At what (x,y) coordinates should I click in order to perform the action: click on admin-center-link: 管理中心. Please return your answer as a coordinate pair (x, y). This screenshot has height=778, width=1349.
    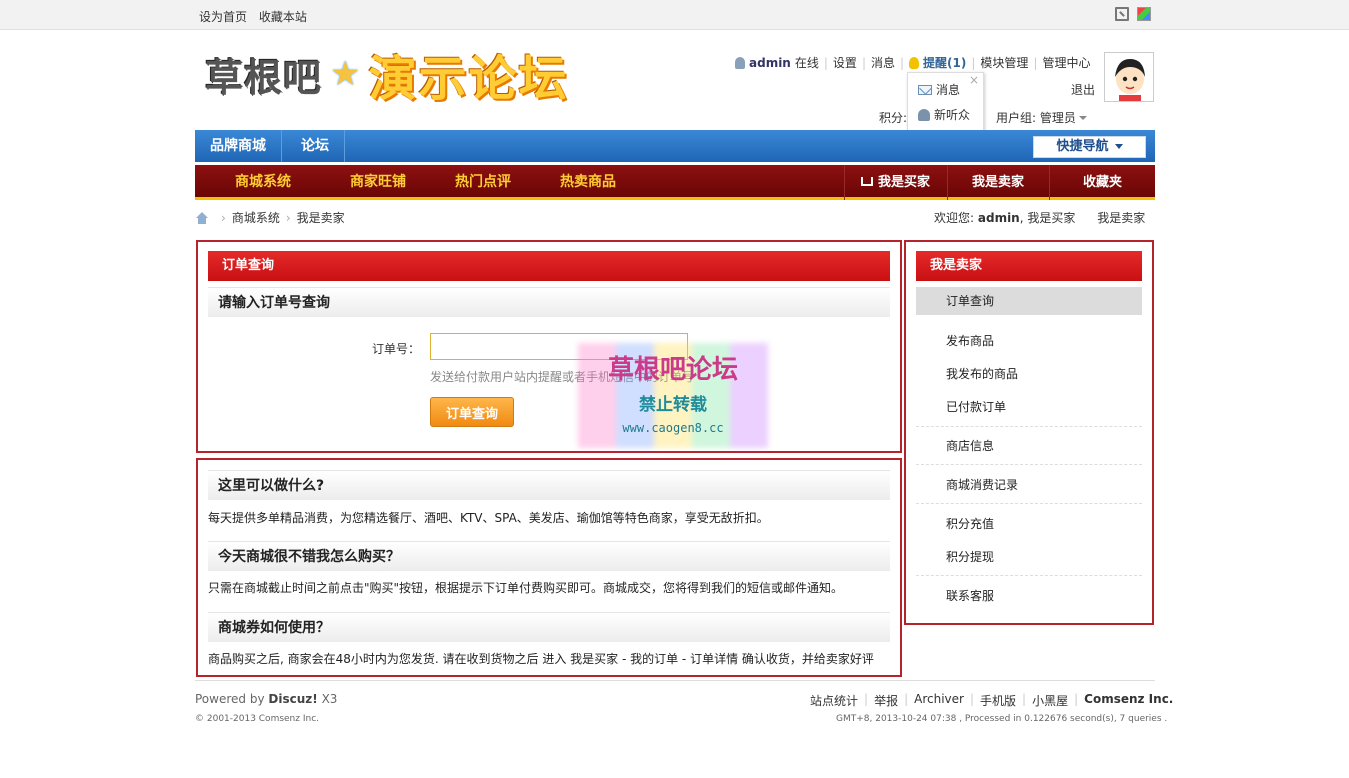
    Looking at the image, I should click on (1066, 62).